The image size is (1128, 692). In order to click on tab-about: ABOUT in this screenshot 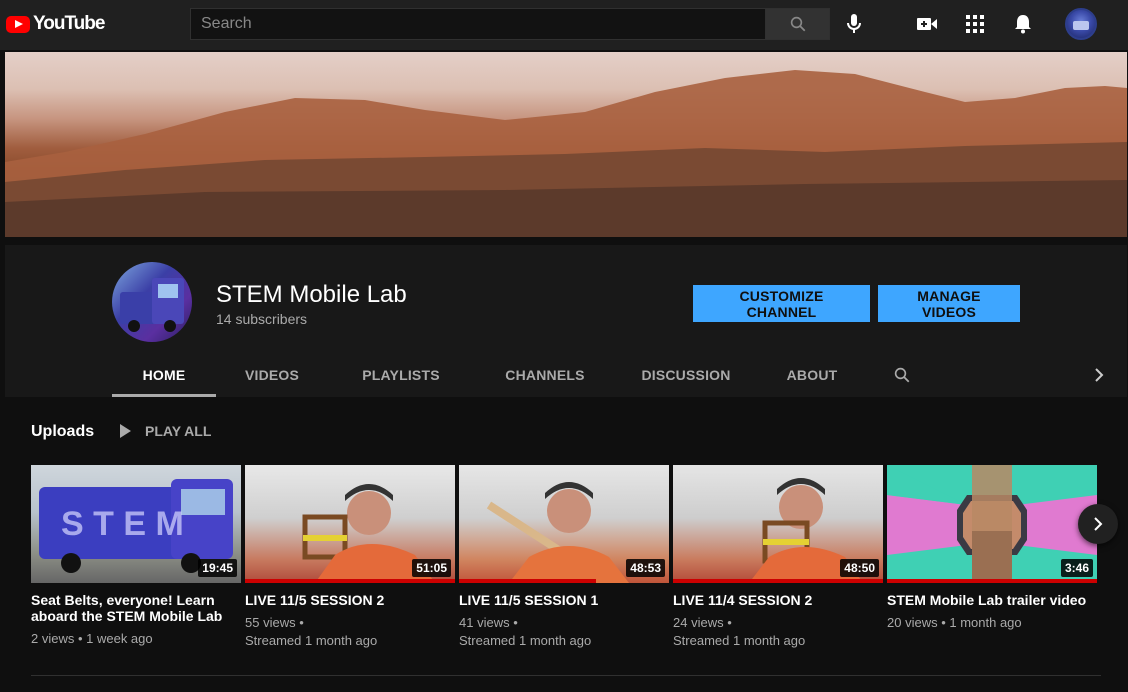, I will do `click(812, 375)`.